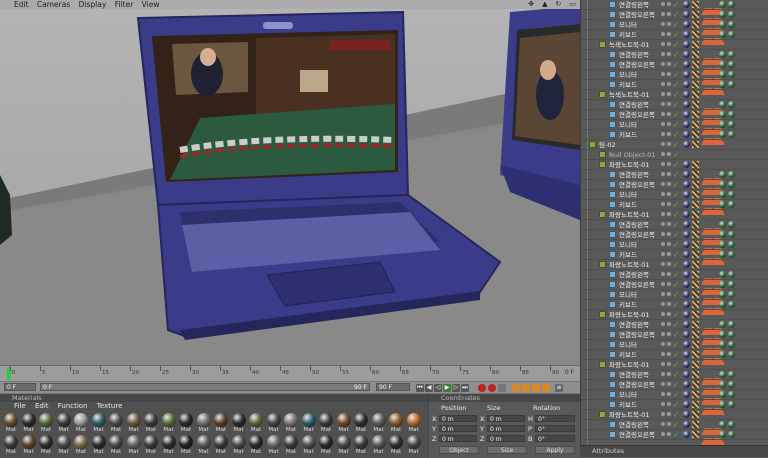 Image resolution: width=768 pixels, height=458 pixels. What do you see at coordinates (151, 4) in the screenshot?
I see `menu-view: View` at bounding box center [151, 4].